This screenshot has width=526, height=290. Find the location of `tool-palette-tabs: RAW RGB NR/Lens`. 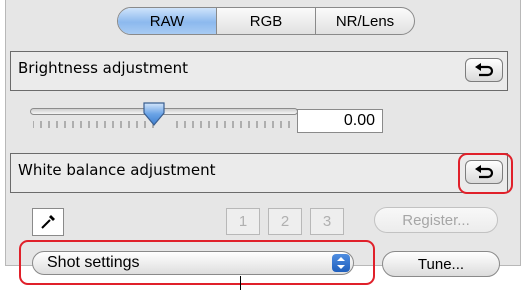

tool-palette-tabs: RAW RGB NR/Lens is located at coordinates (266, 21).